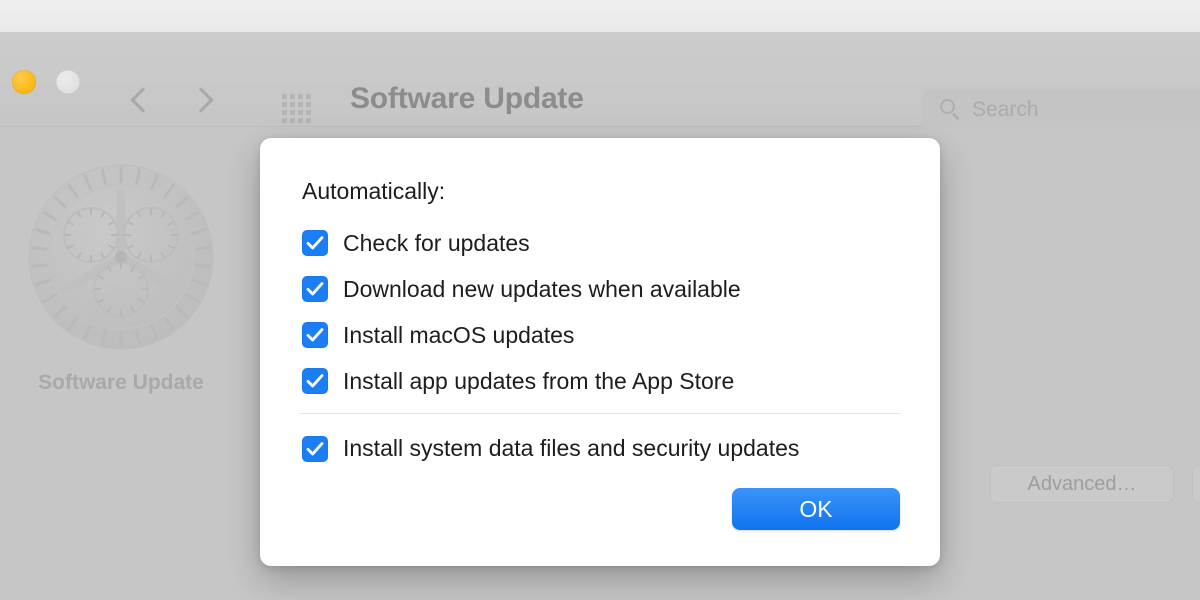 Image resolution: width=1200 pixels, height=600 pixels. I want to click on desktop-background, so click(600, 16).